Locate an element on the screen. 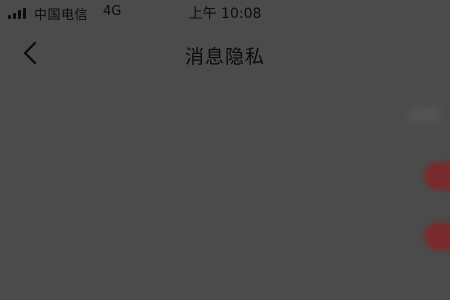  page-title: 消息隐私 is located at coordinates (224, 57).